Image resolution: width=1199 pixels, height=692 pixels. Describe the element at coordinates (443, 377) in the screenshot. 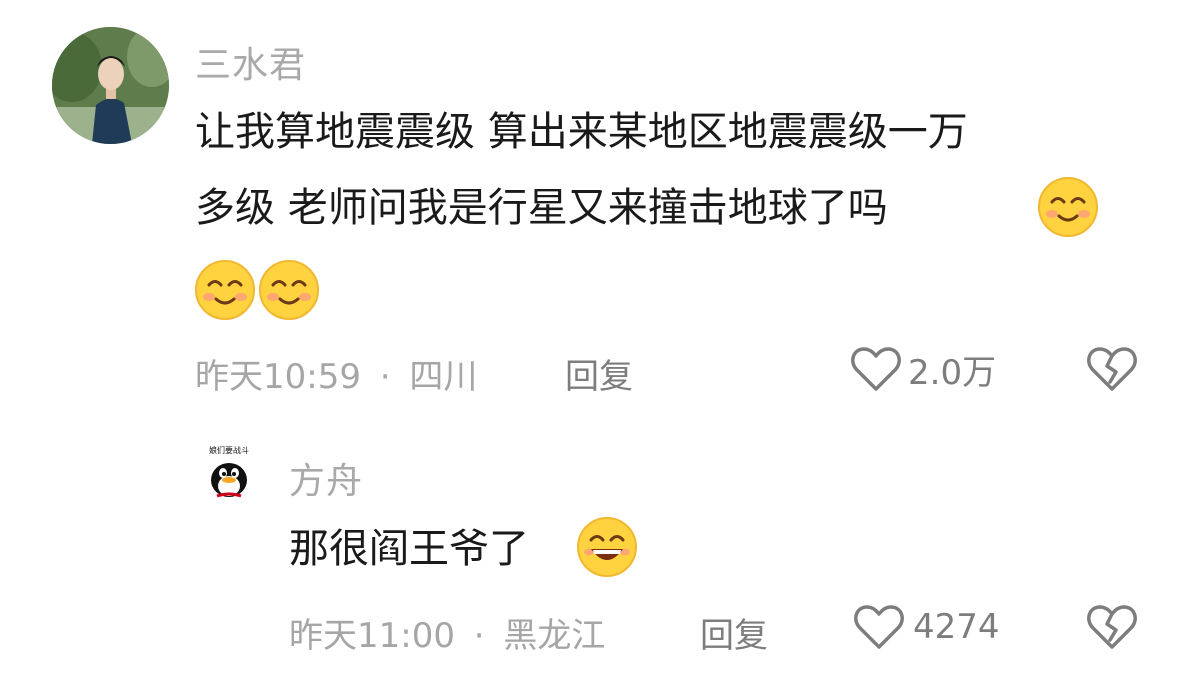

I see `comment-location: 四川` at that location.